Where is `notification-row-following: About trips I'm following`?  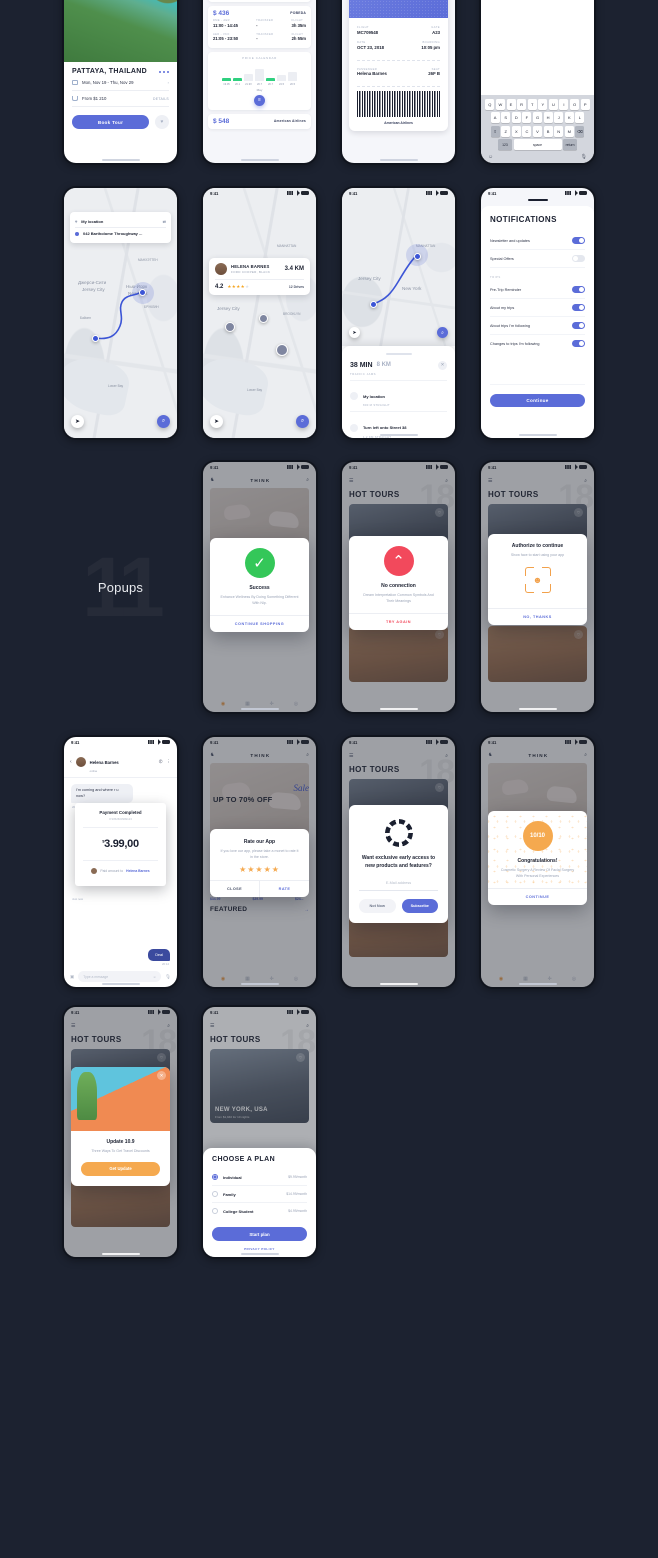
notification-row-following: About trips I'm following is located at coordinates (537, 326).